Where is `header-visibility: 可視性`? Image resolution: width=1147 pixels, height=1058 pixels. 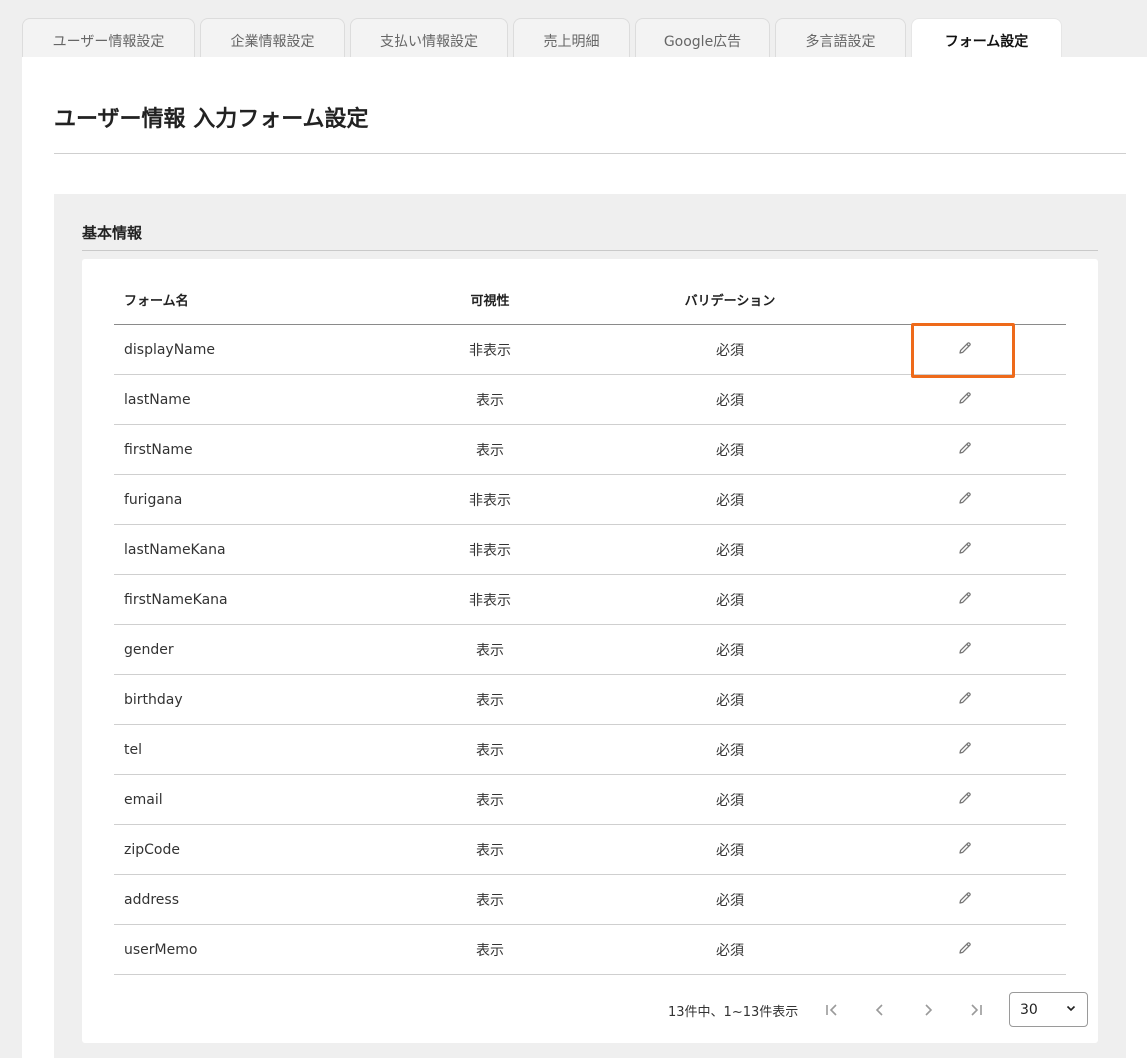
header-visibility: 可視性 is located at coordinates (490, 301).